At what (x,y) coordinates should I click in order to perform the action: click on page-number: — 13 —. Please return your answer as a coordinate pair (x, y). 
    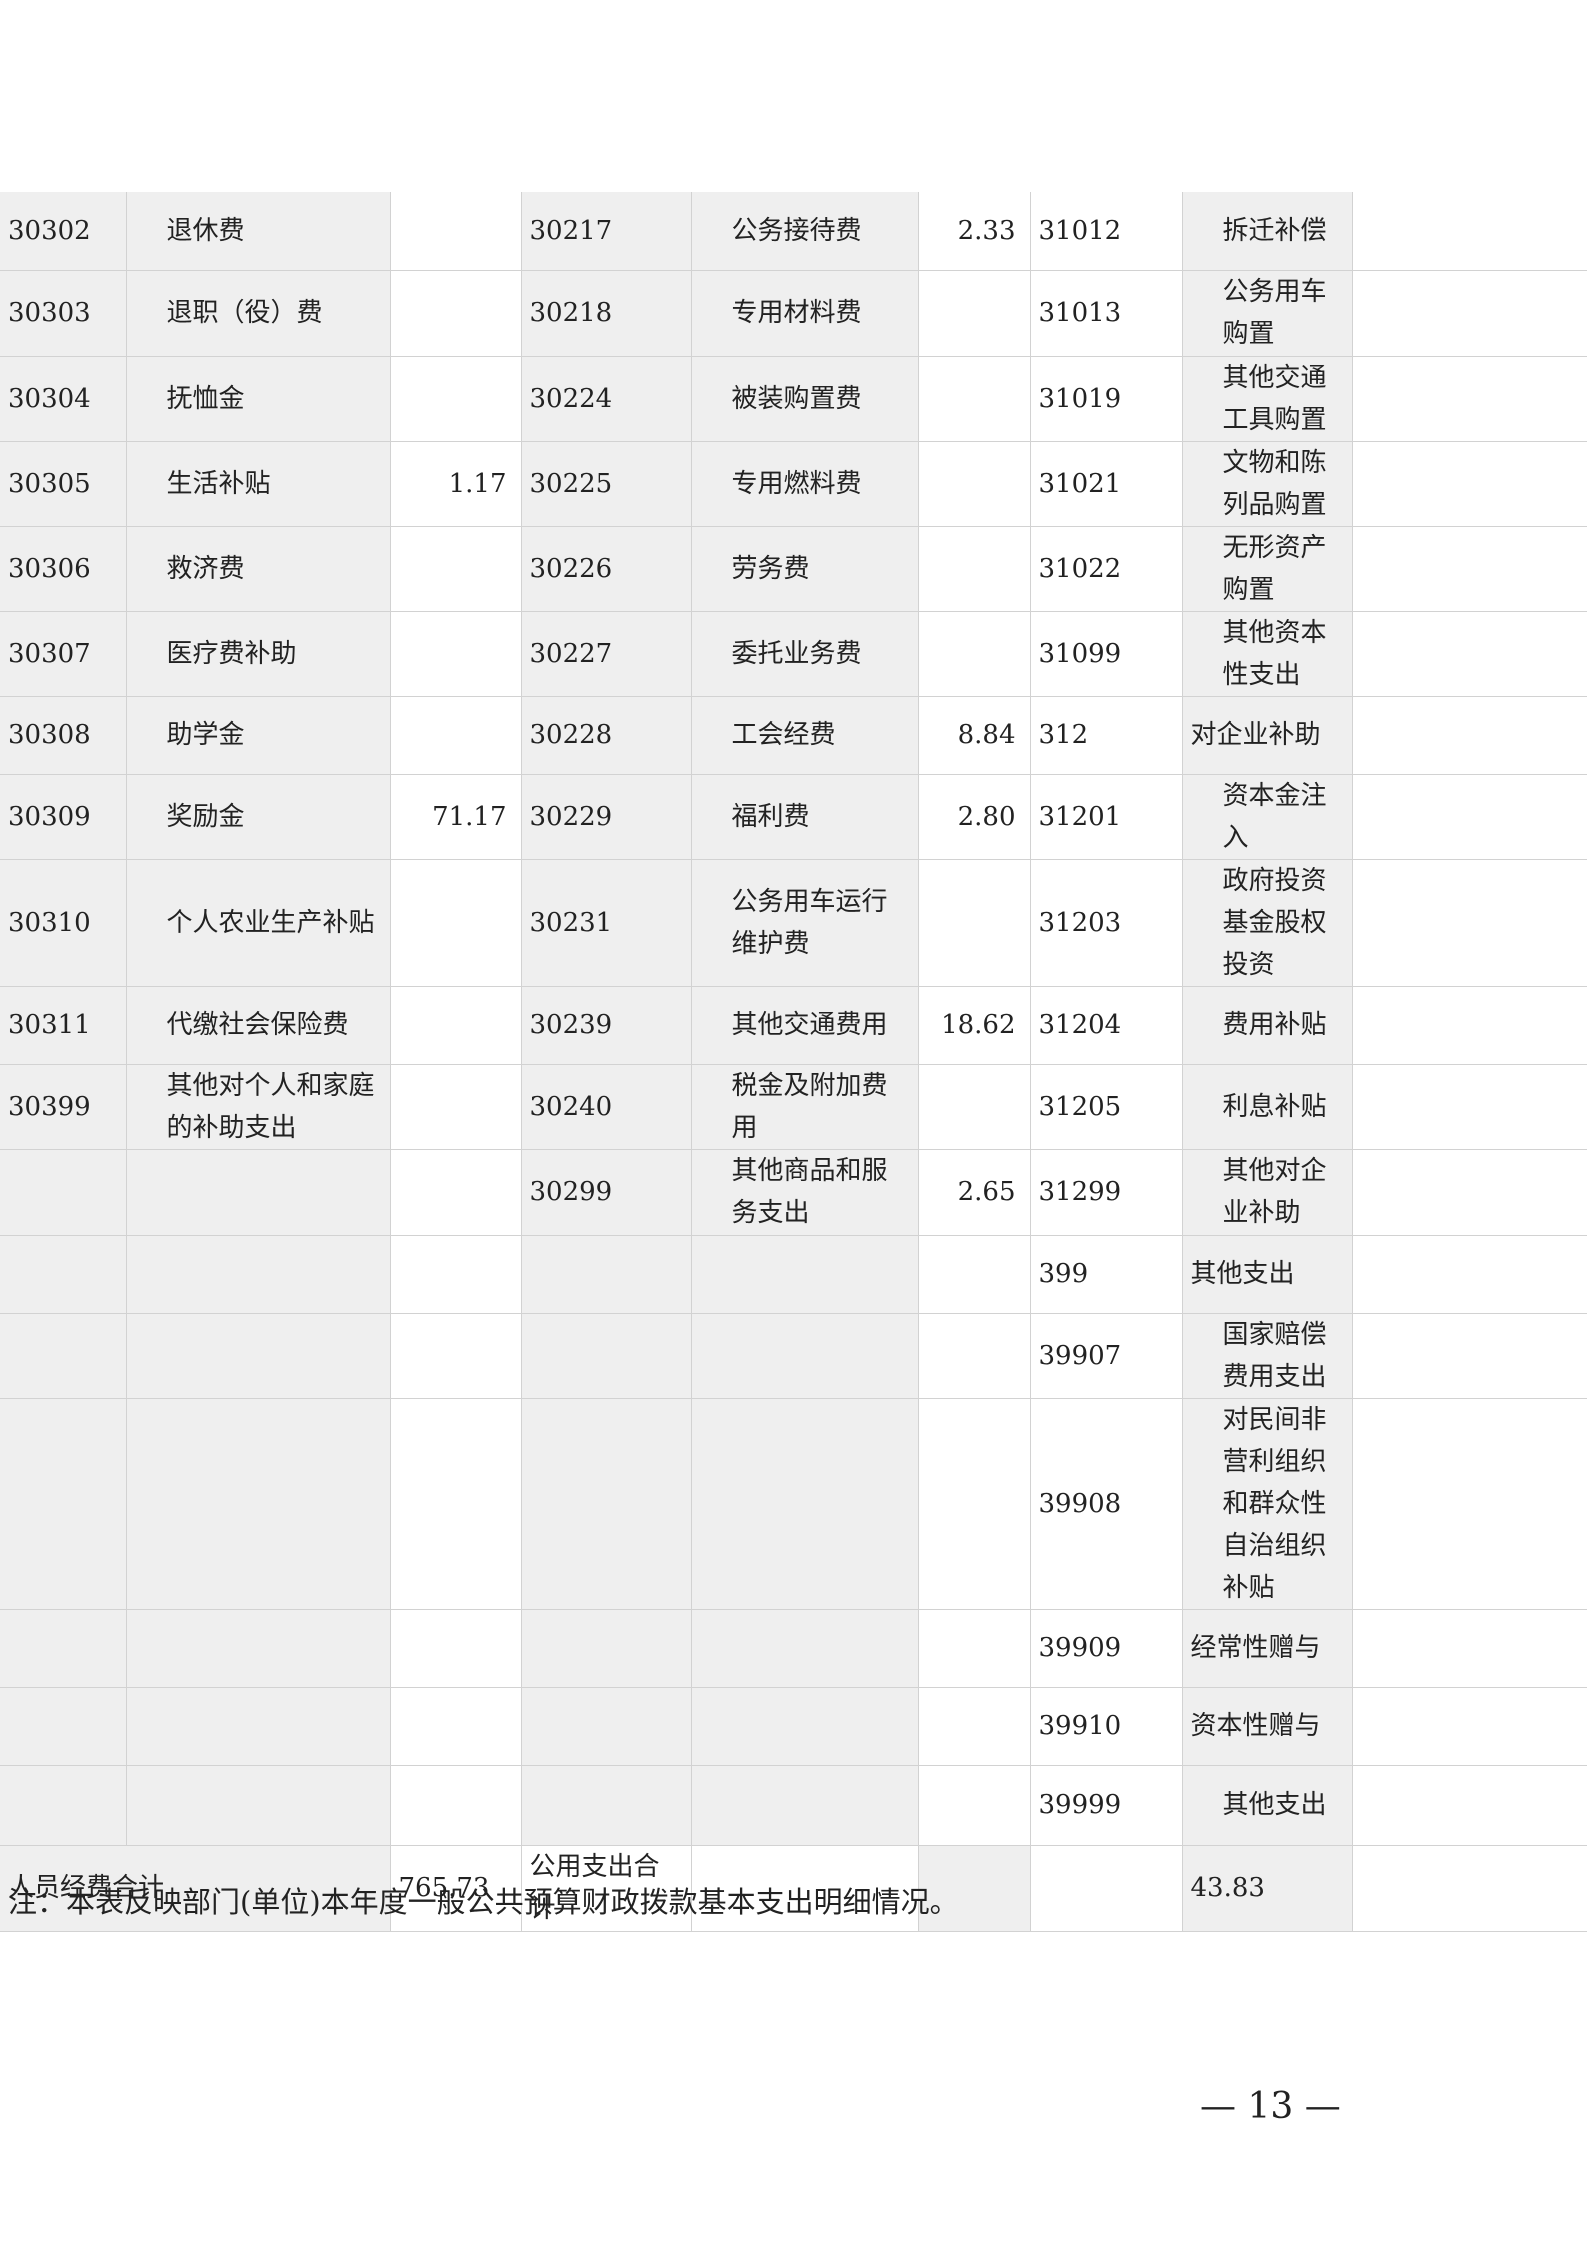
    Looking at the image, I should click on (1270, 2106).